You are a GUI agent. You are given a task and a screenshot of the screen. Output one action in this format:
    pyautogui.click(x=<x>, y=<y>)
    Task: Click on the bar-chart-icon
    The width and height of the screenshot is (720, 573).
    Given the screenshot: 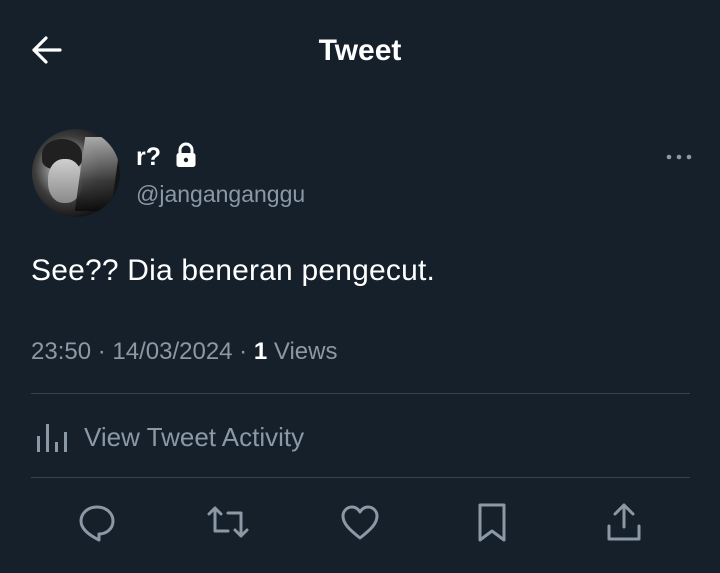 What is the action you would take?
    pyautogui.click(x=52, y=438)
    